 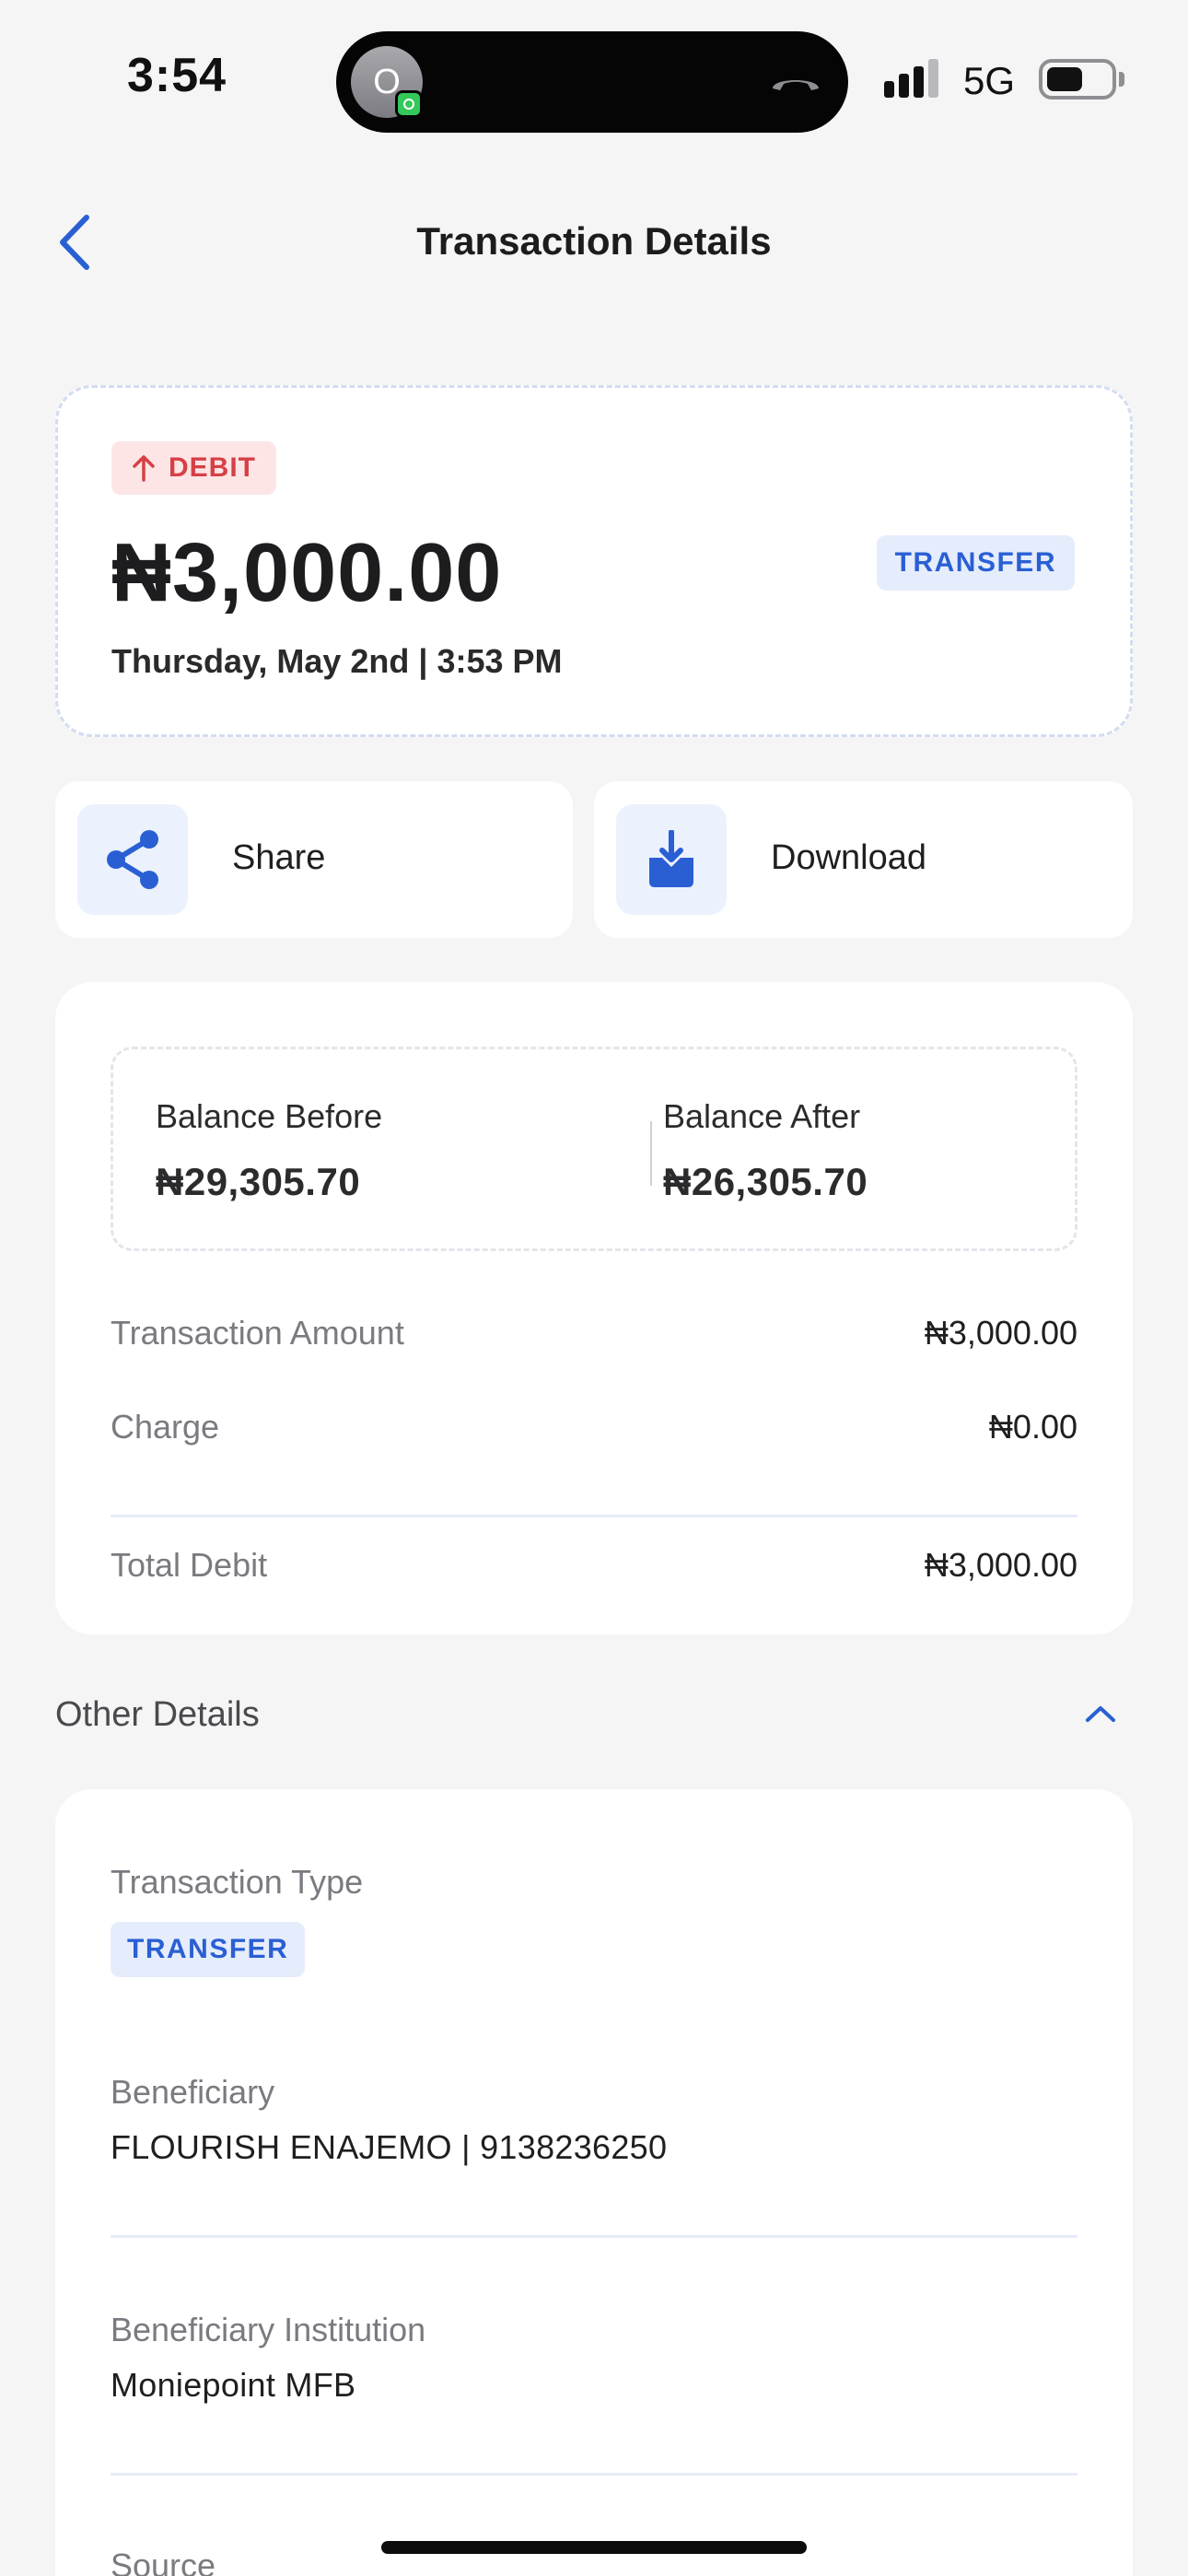 What do you see at coordinates (257, 1333) in the screenshot?
I see `breakdown-label: Transaction Amount` at bounding box center [257, 1333].